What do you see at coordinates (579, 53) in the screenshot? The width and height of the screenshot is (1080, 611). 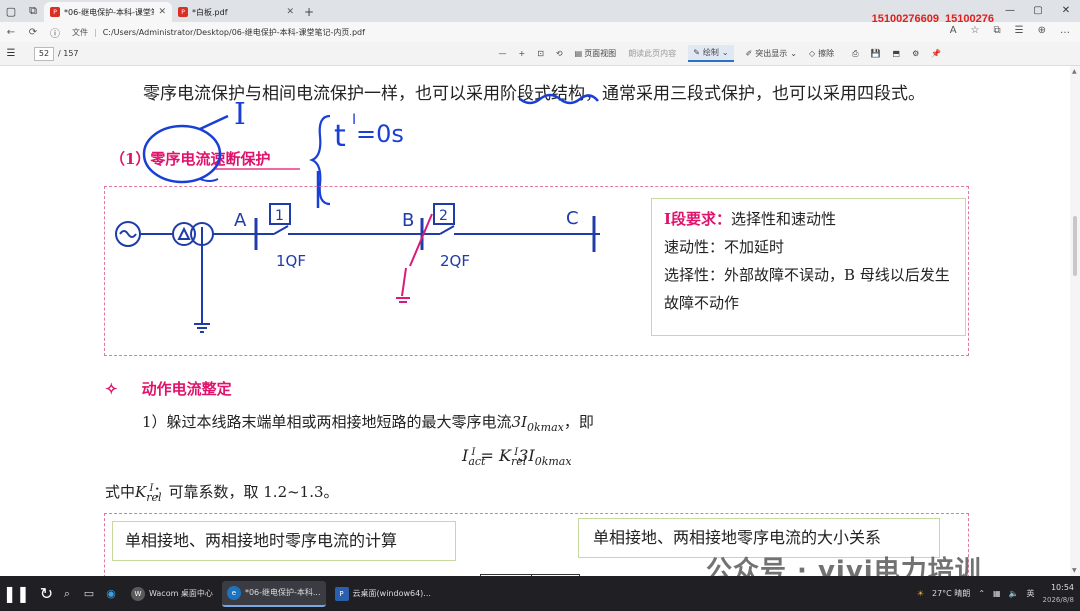 I see `page-view-icon: ▤` at bounding box center [579, 53].